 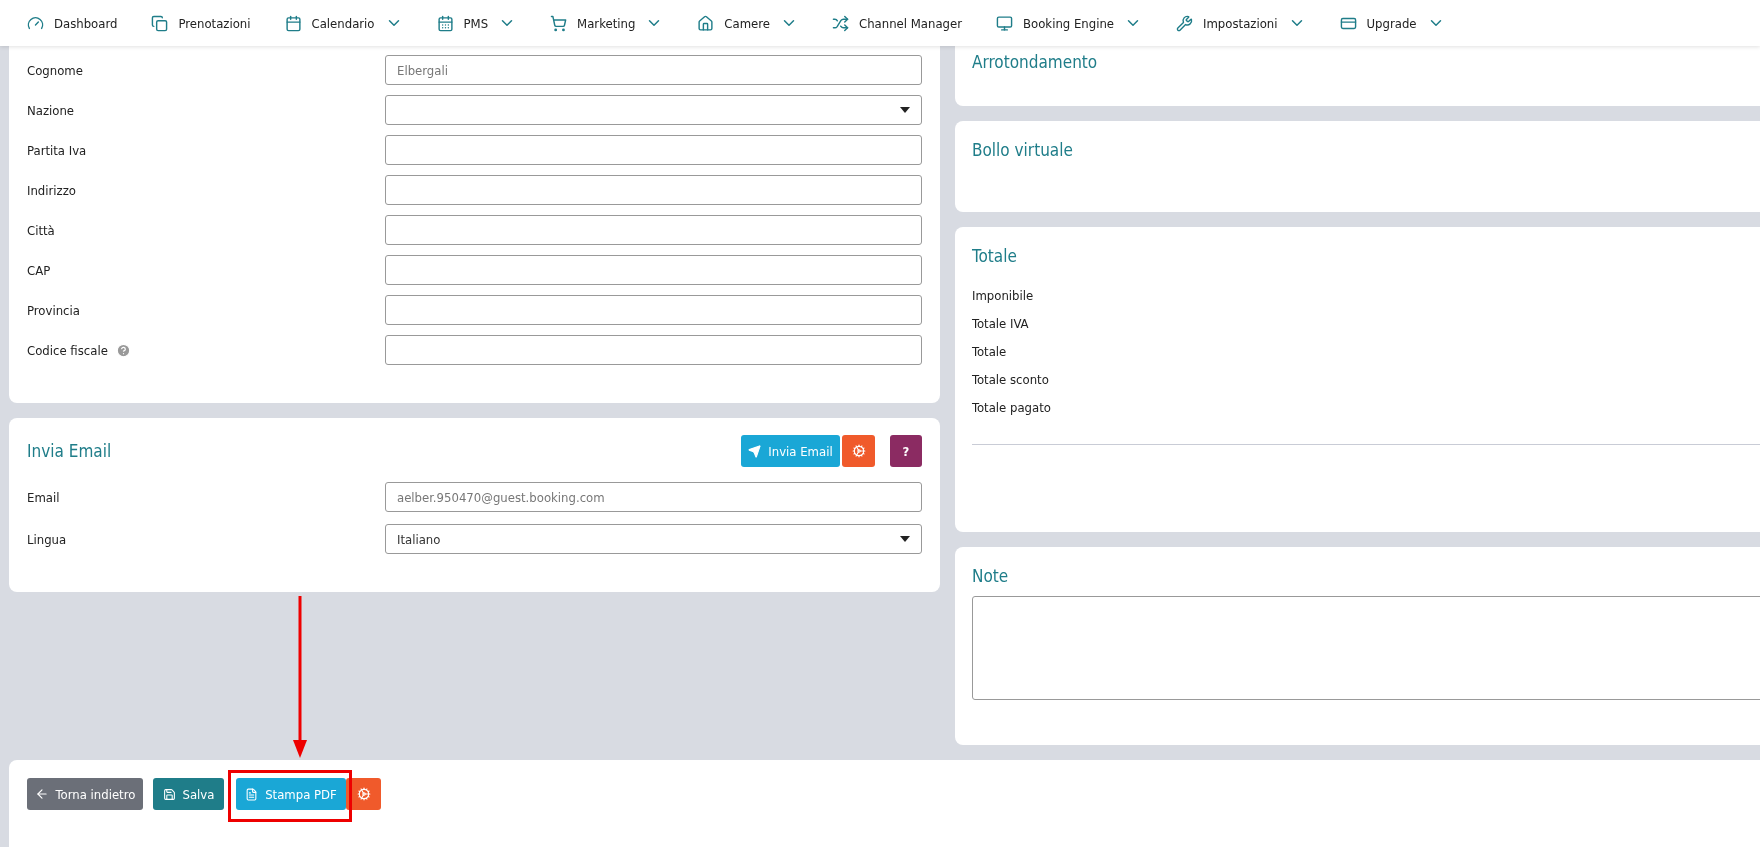 I want to click on send-icon, so click(x=755, y=451).